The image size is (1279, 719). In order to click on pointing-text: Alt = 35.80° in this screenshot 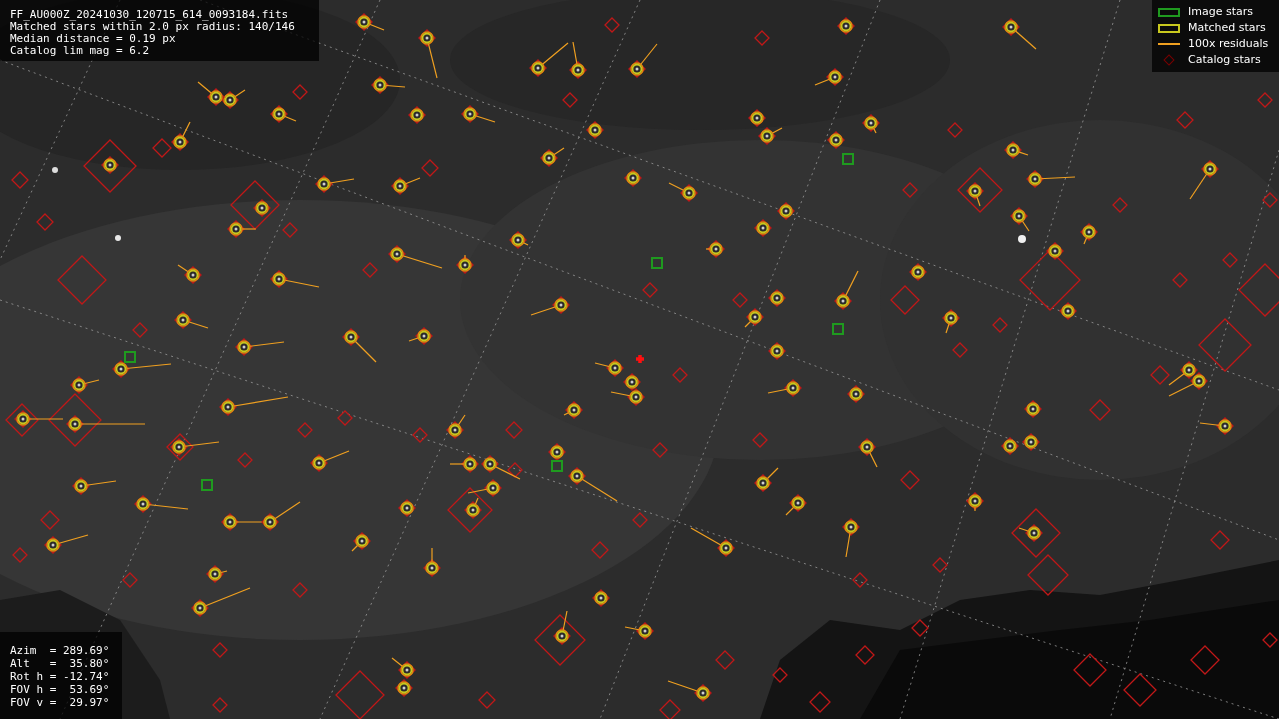, I will do `click(60, 663)`.